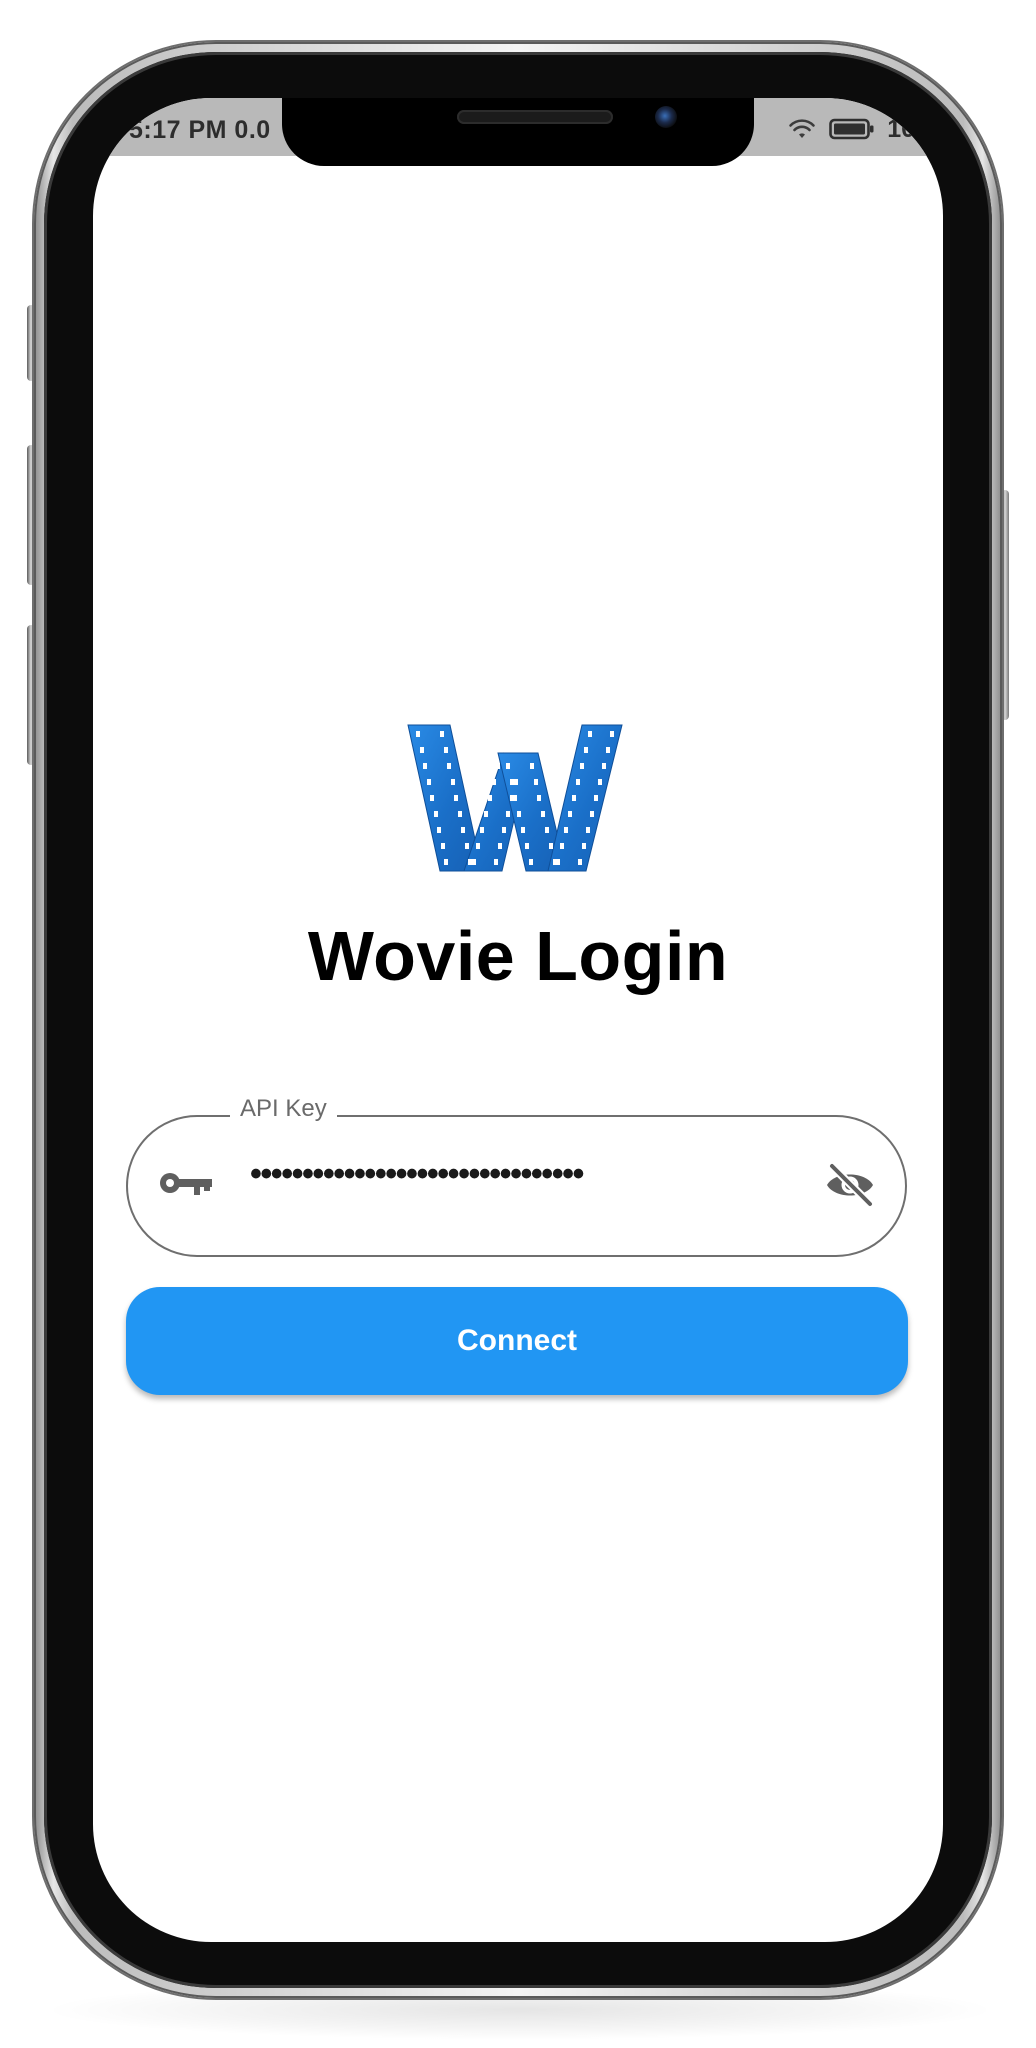 The height and width of the screenshot is (2048, 1036). What do you see at coordinates (518, 132) in the screenshot?
I see `notch` at bounding box center [518, 132].